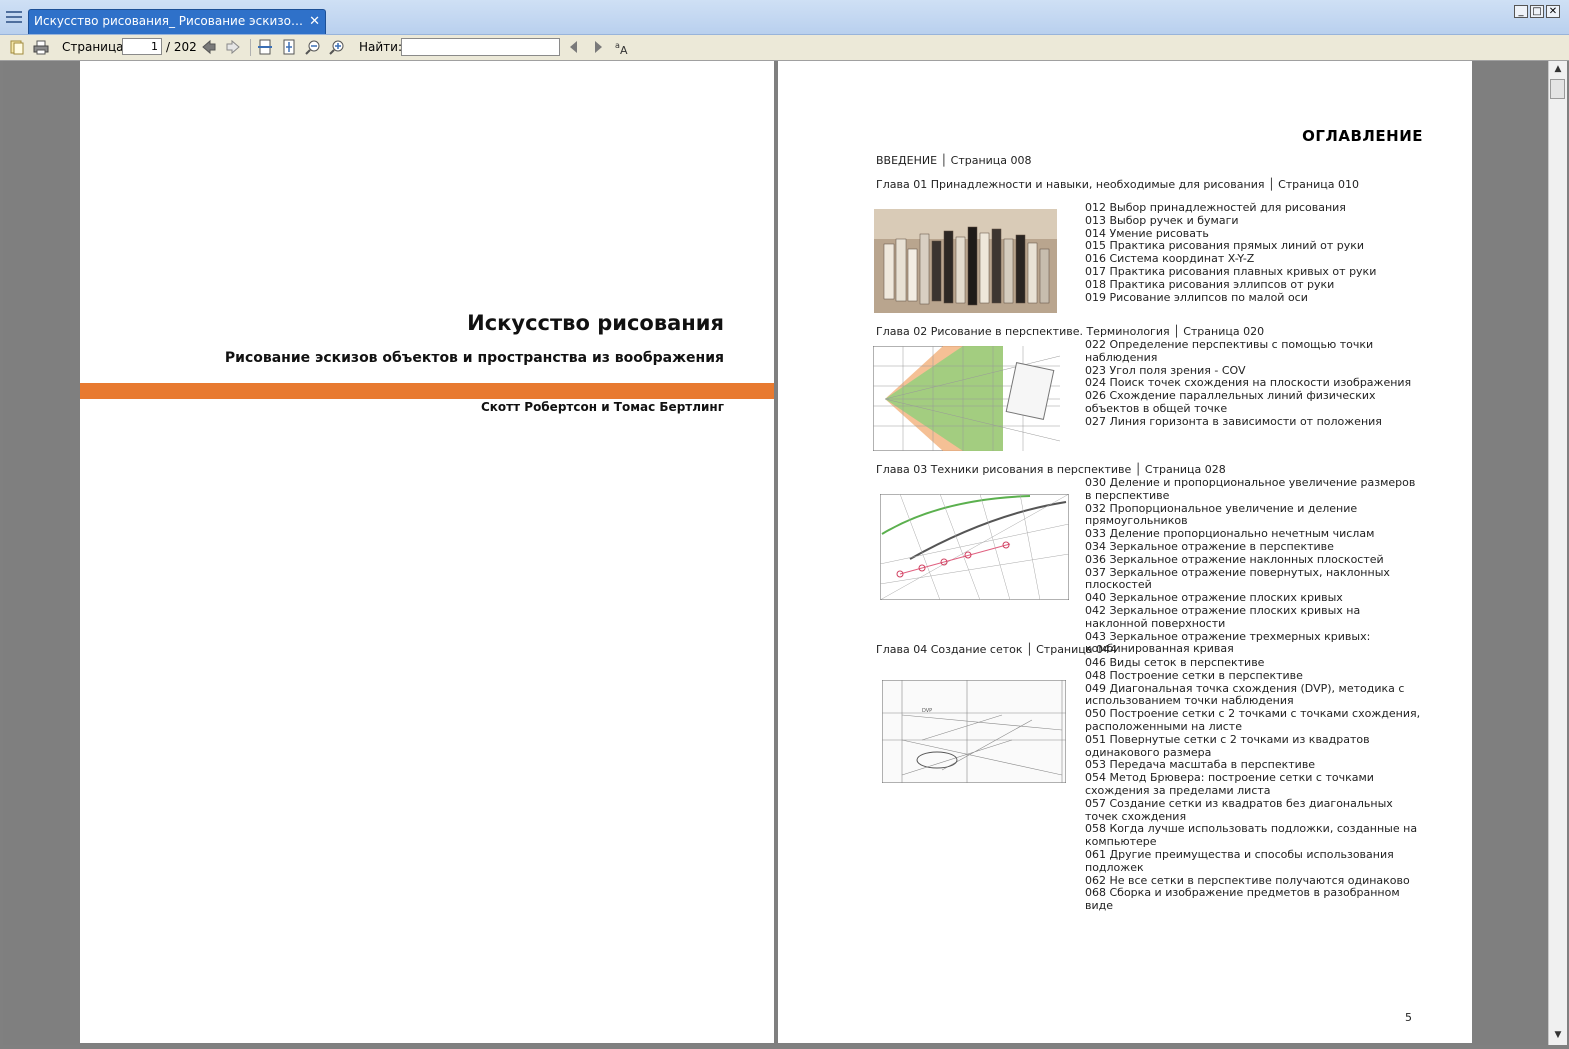 The height and width of the screenshot is (1049, 1569). Describe the element at coordinates (1553, 11) in the screenshot. I see `close-window-button: ✕` at that location.